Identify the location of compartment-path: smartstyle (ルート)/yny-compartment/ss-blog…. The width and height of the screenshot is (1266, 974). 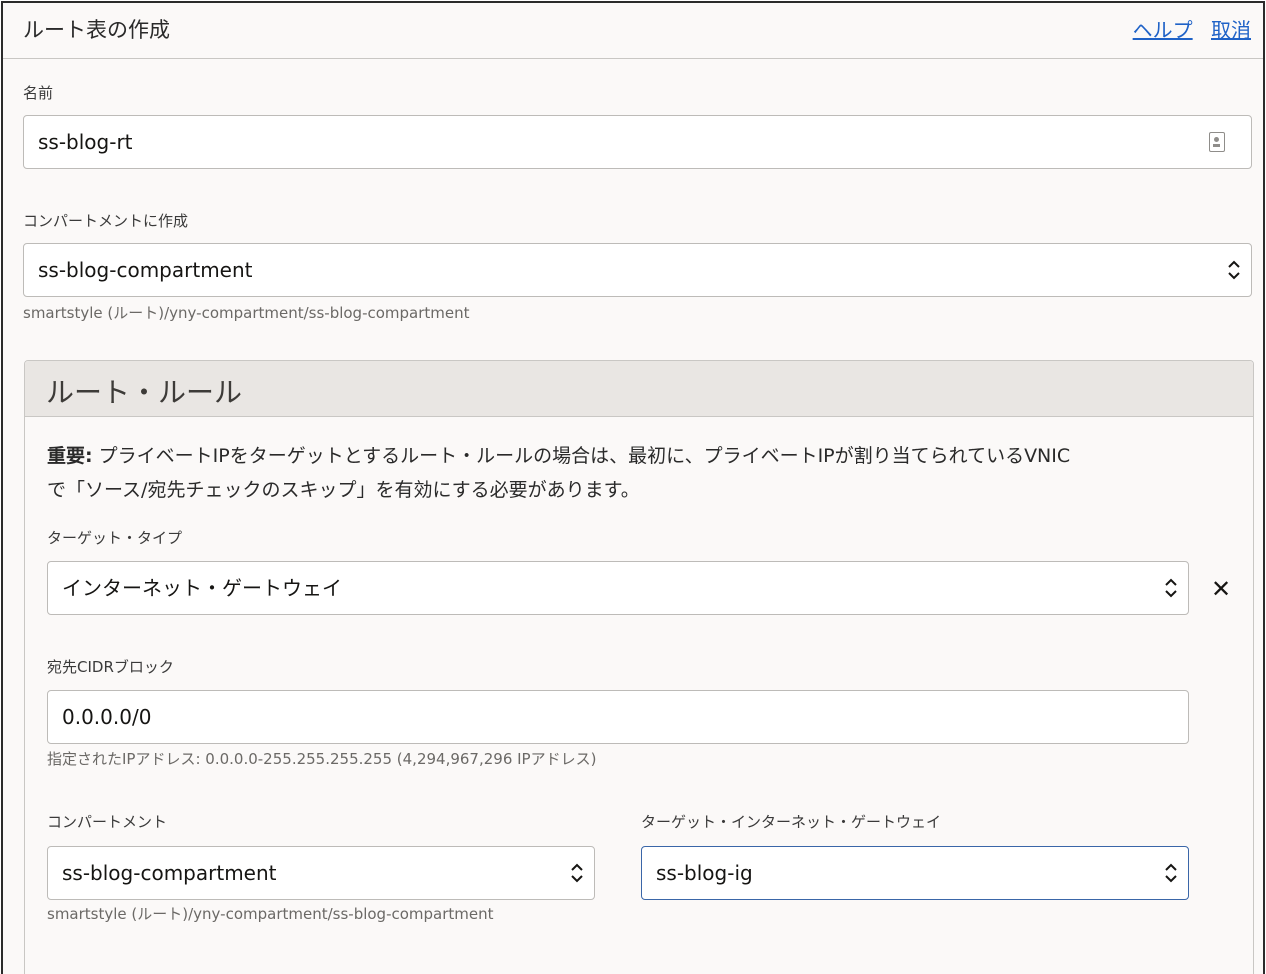
(246, 313).